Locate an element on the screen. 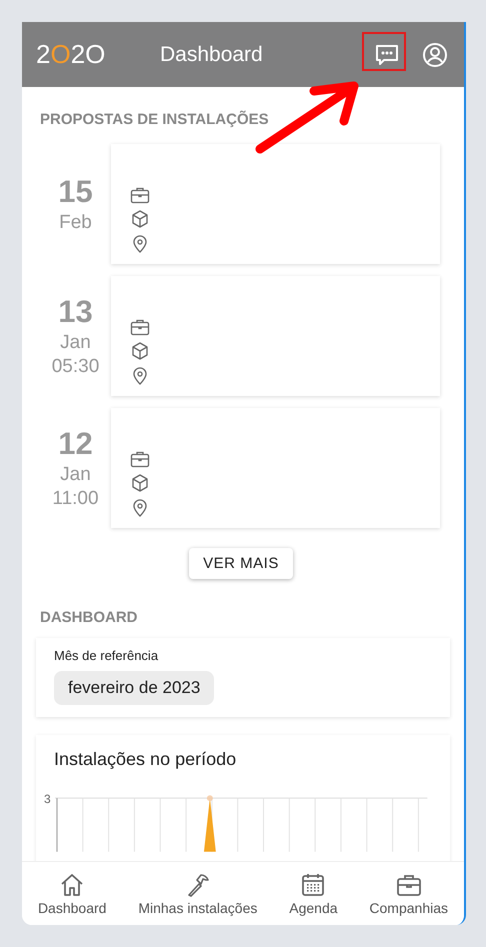 Image resolution: width=486 pixels, height=947 pixels. date-day: 15 is located at coordinates (75, 192).